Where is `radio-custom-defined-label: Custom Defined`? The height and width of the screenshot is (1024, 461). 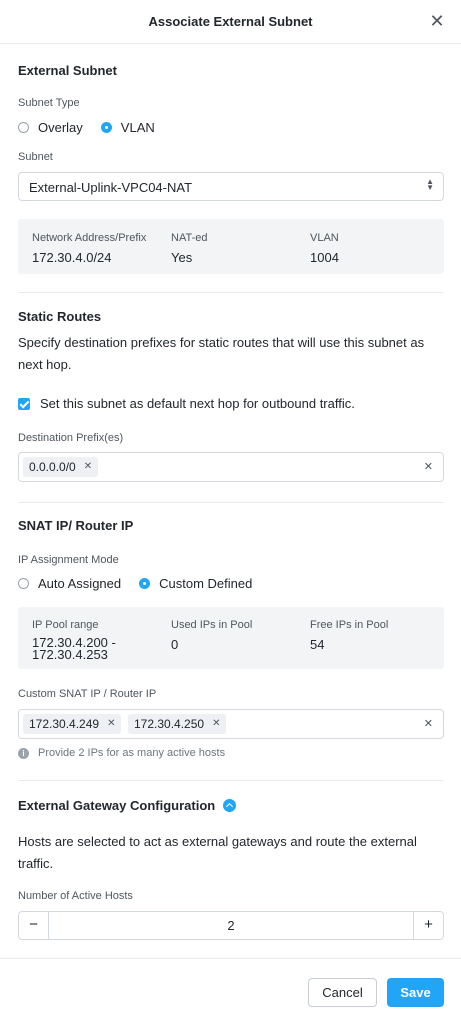
radio-custom-defined-label: Custom Defined is located at coordinates (205, 583).